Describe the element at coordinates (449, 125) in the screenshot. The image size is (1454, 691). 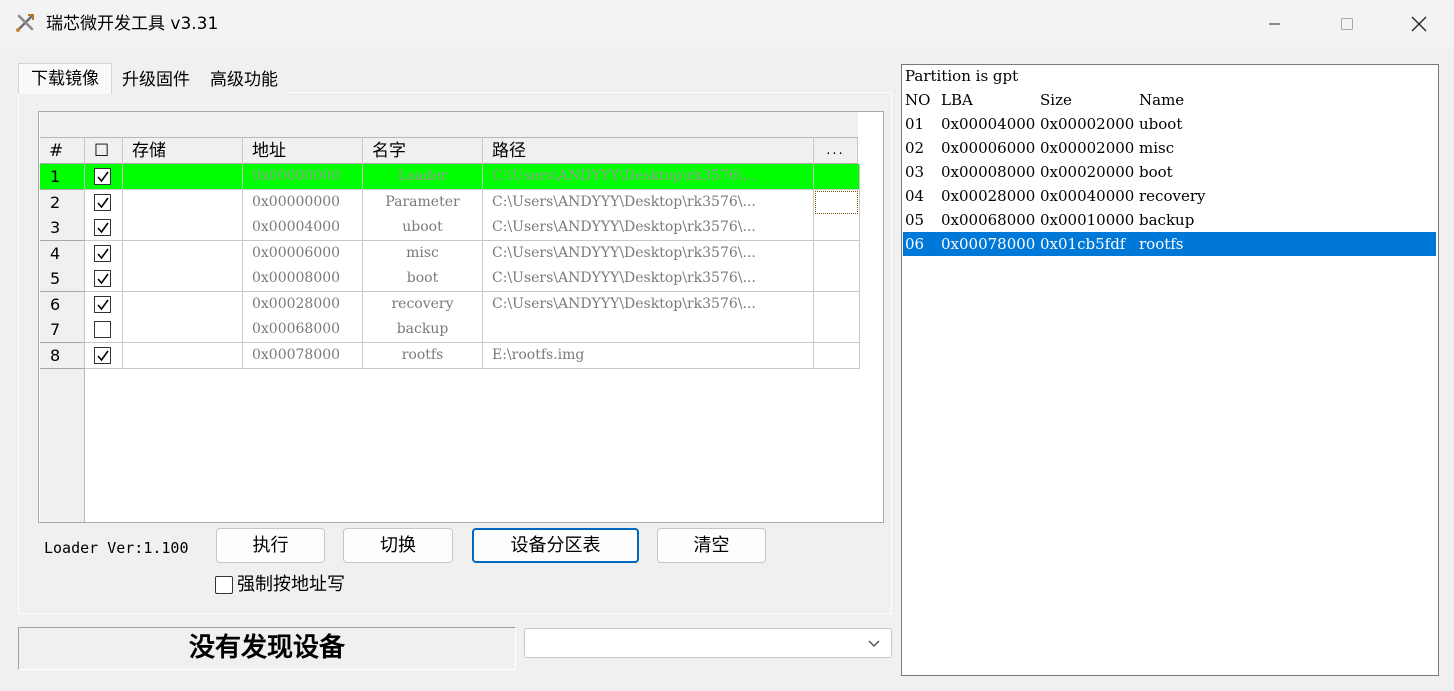
I see `grid-top-strip` at that location.